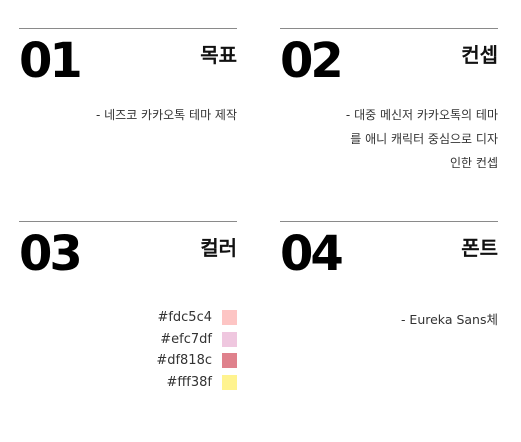 This screenshot has height=442, width=521. What do you see at coordinates (186, 339) in the screenshot?
I see `color-code: #efc7df` at bounding box center [186, 339].